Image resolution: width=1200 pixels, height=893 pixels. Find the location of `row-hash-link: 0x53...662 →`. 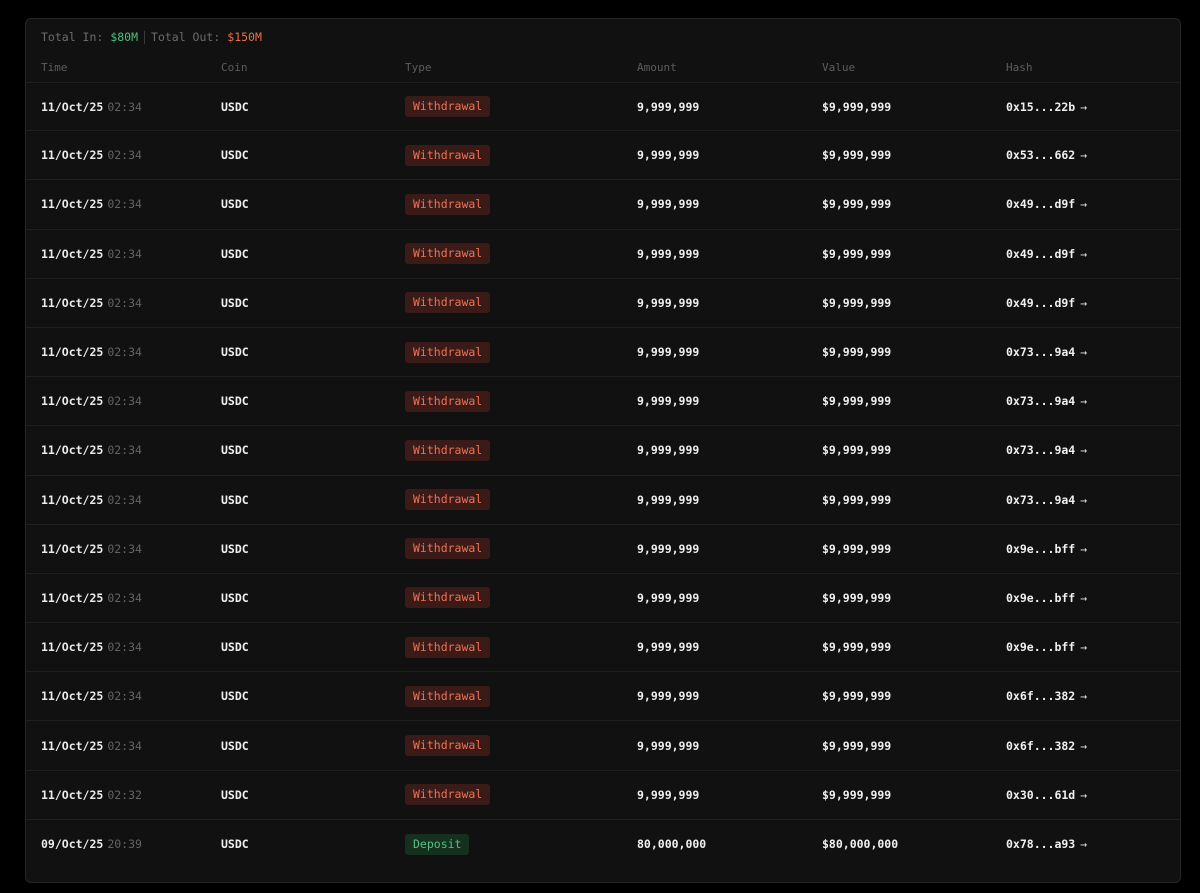

row-hash-link: 0x53...662 → is located at coordinates (1046, 155).